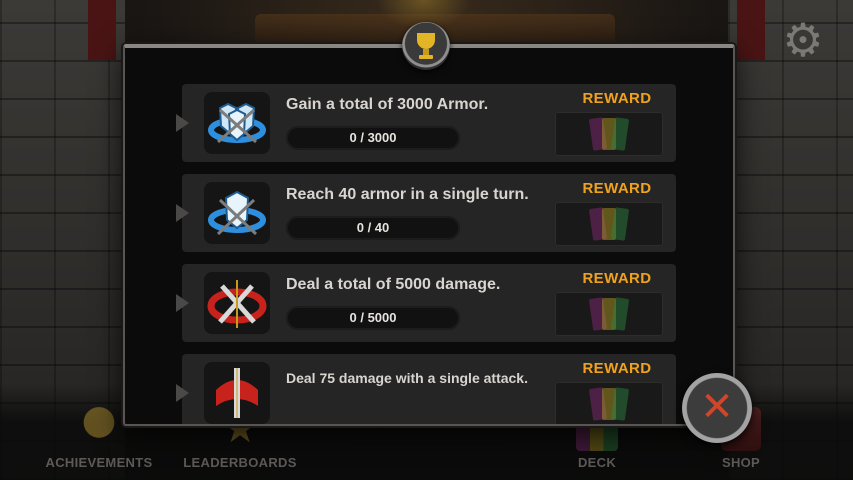 This screenshot has height=480, width=853. I want to click on progress-bar: 0 / 40, so click(373, 228).